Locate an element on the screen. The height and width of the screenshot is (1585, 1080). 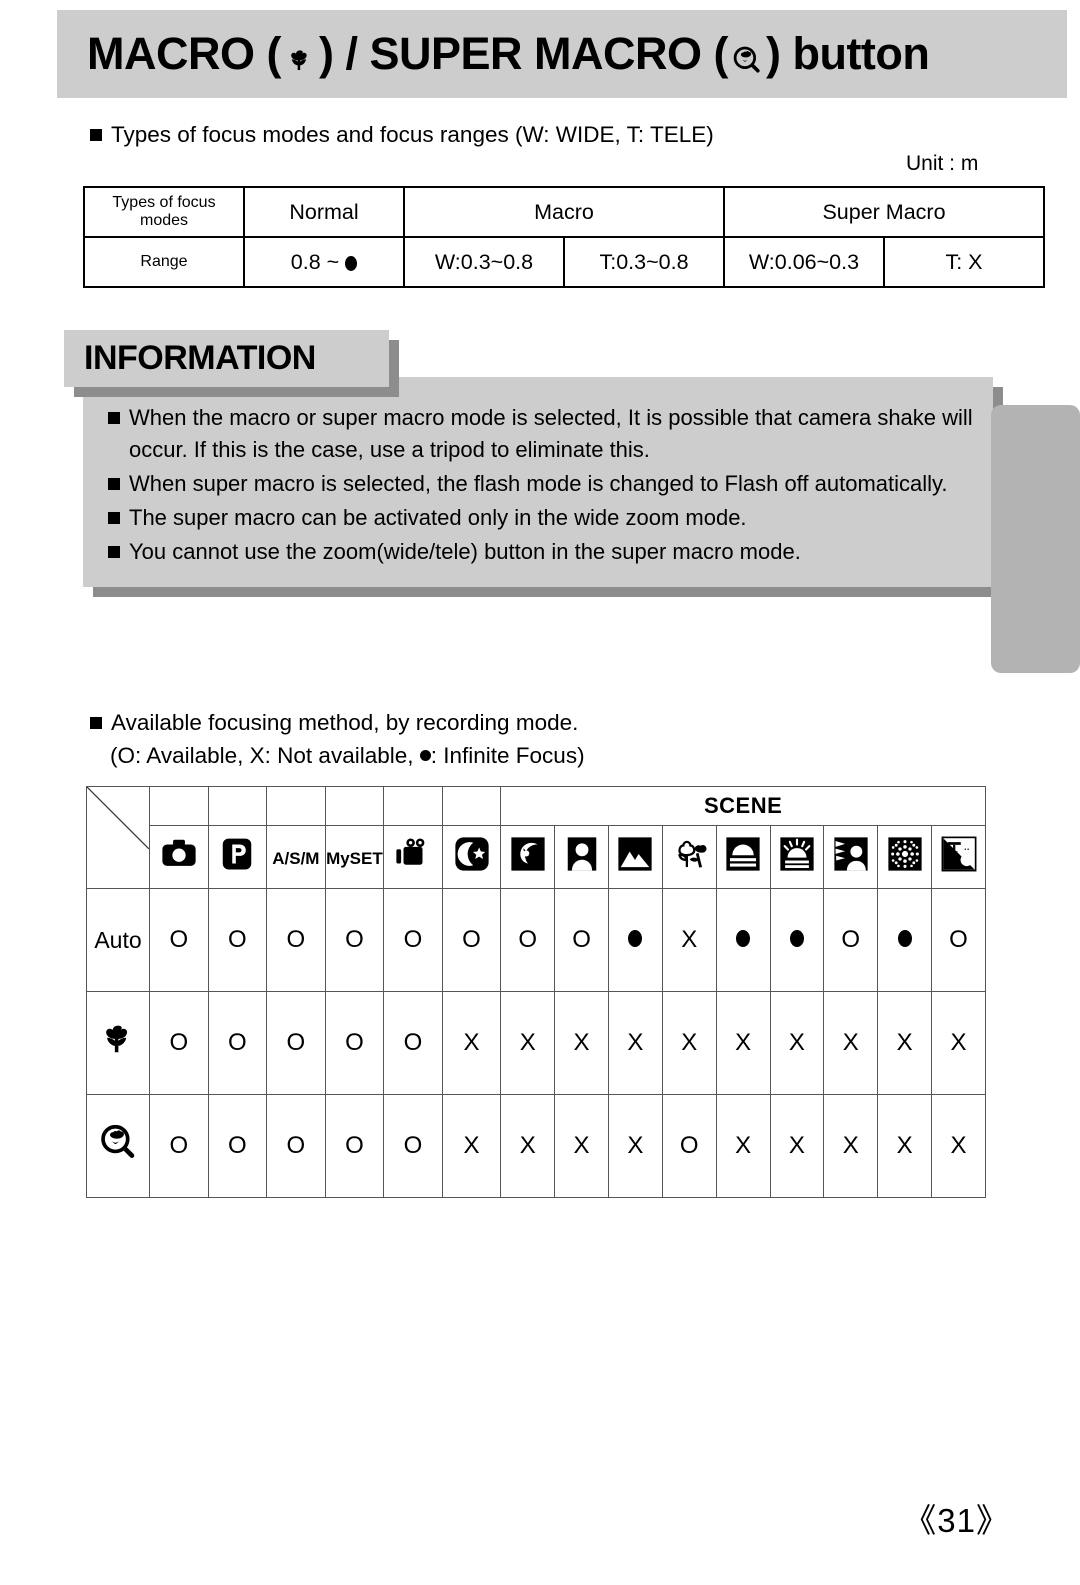
page-title: MACRO ( ) / SUPER MACRO ( ) button is located at coordinates (508, 54).